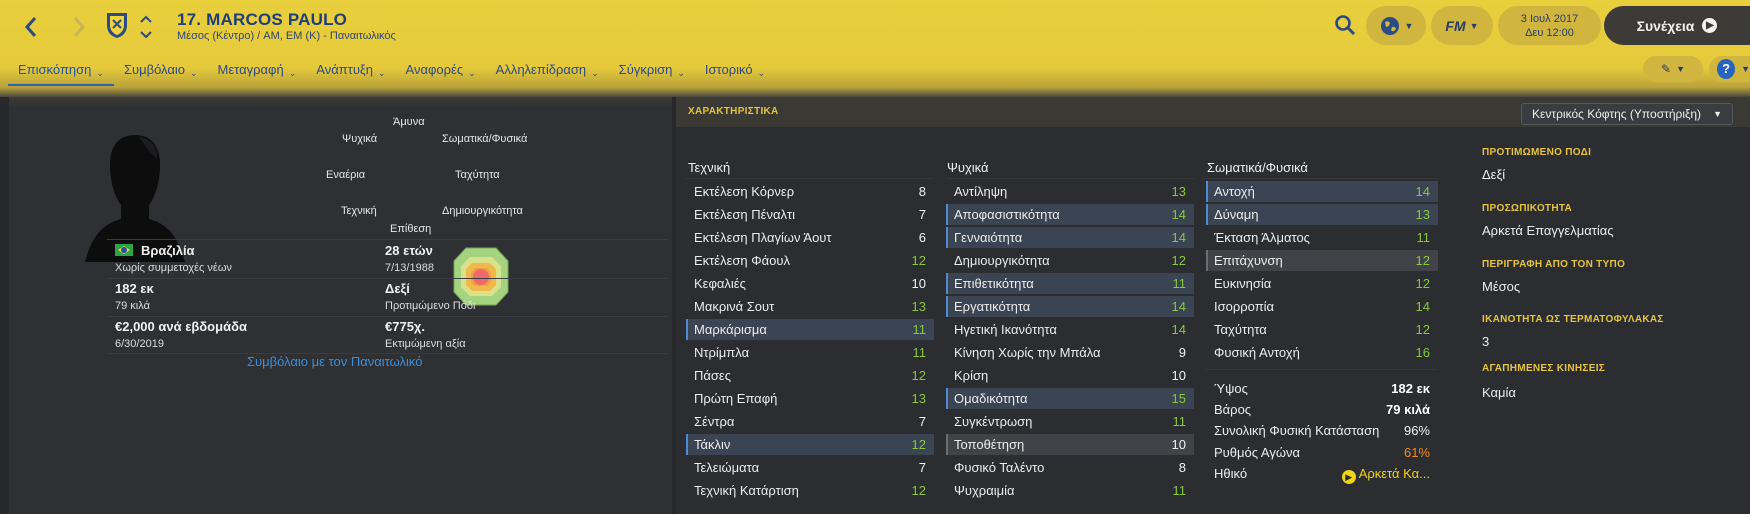 This screenshot has height=514, width=1750. I want to click on back-button, so click(31, 27).